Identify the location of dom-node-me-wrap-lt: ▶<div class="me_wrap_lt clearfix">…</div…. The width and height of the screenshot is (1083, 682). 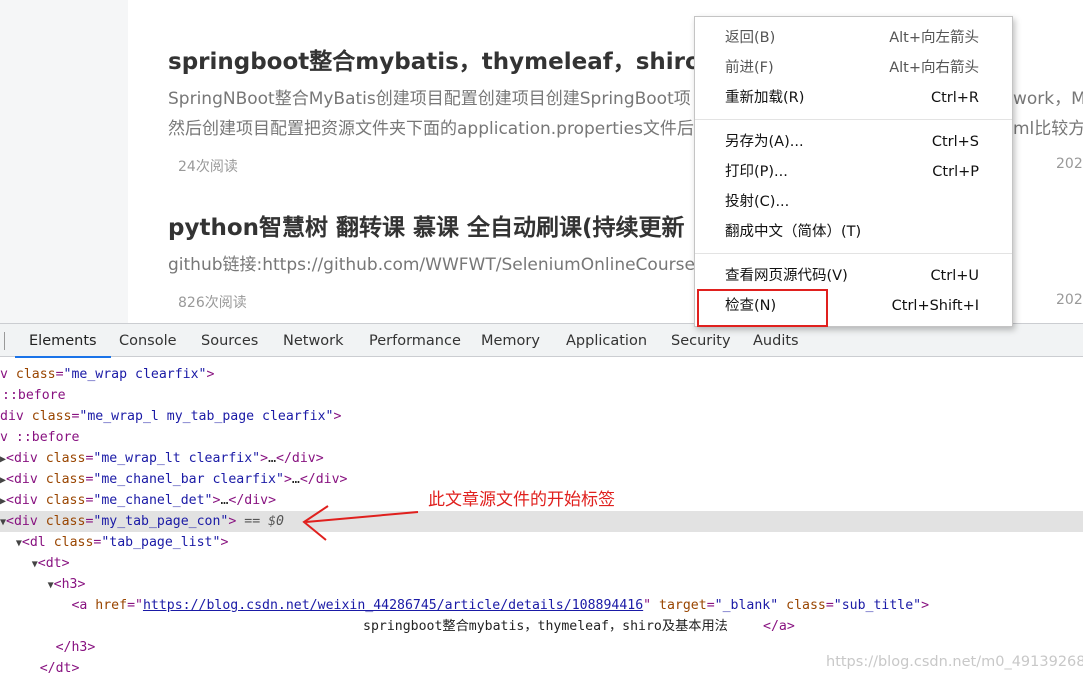
(541, 458).